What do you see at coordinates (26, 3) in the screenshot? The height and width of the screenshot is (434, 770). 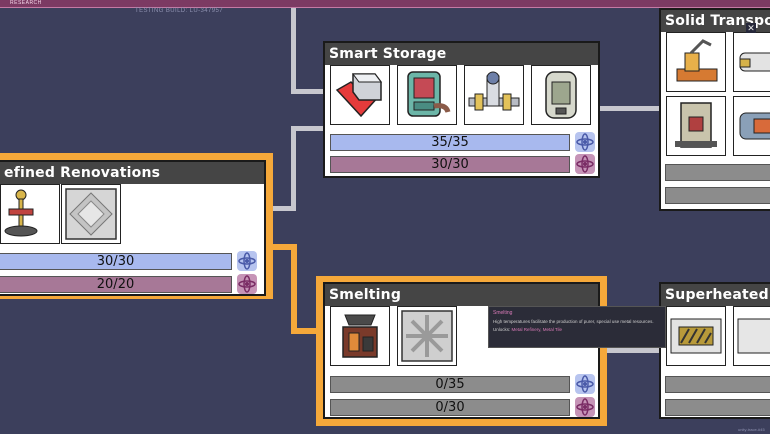 I see `screen-title: RESEARCH` at bounding box center [26, 3].